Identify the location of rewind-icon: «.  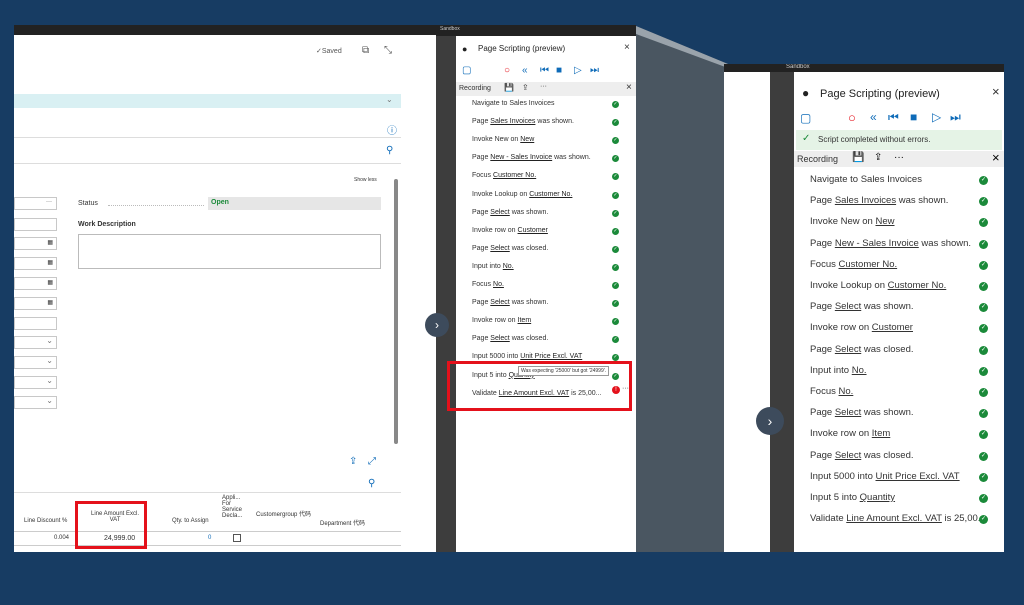
(525, 70).